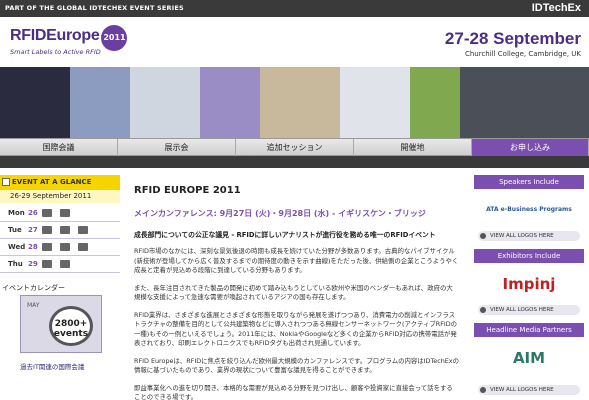 This screenshot has height=400, width=589. I want to click on event-venue: Churchill College, Cambridge, UK, so click(522, 54).